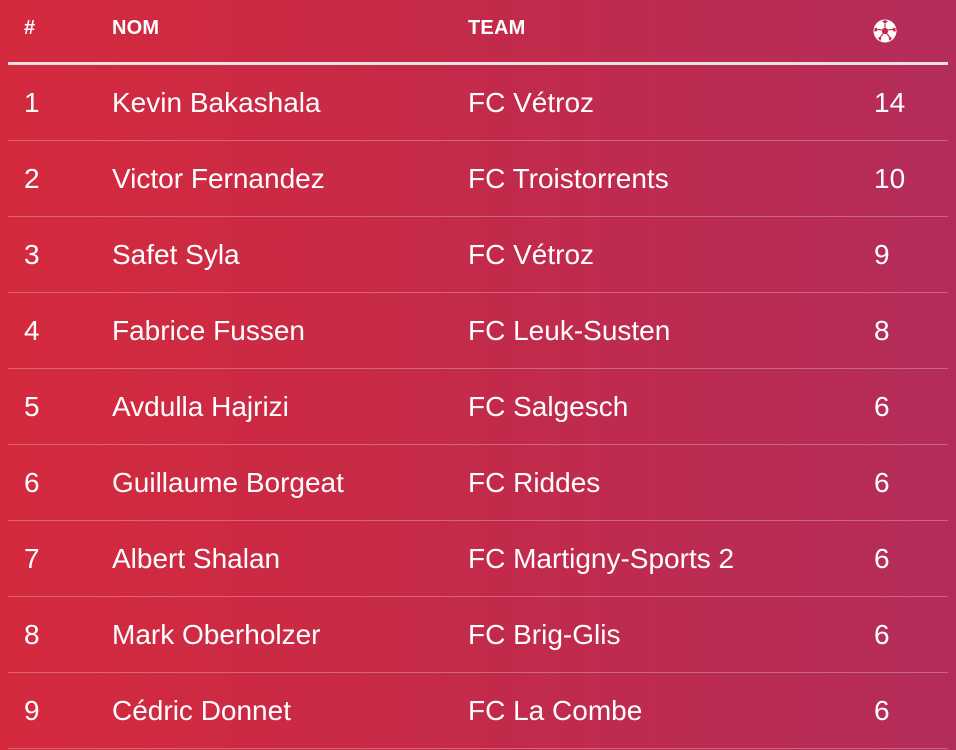 Image resolution: width=956 pixels, height=750 pixels. I want to click on player-name-cell: Mark Oberholzer, so click(216, 634).